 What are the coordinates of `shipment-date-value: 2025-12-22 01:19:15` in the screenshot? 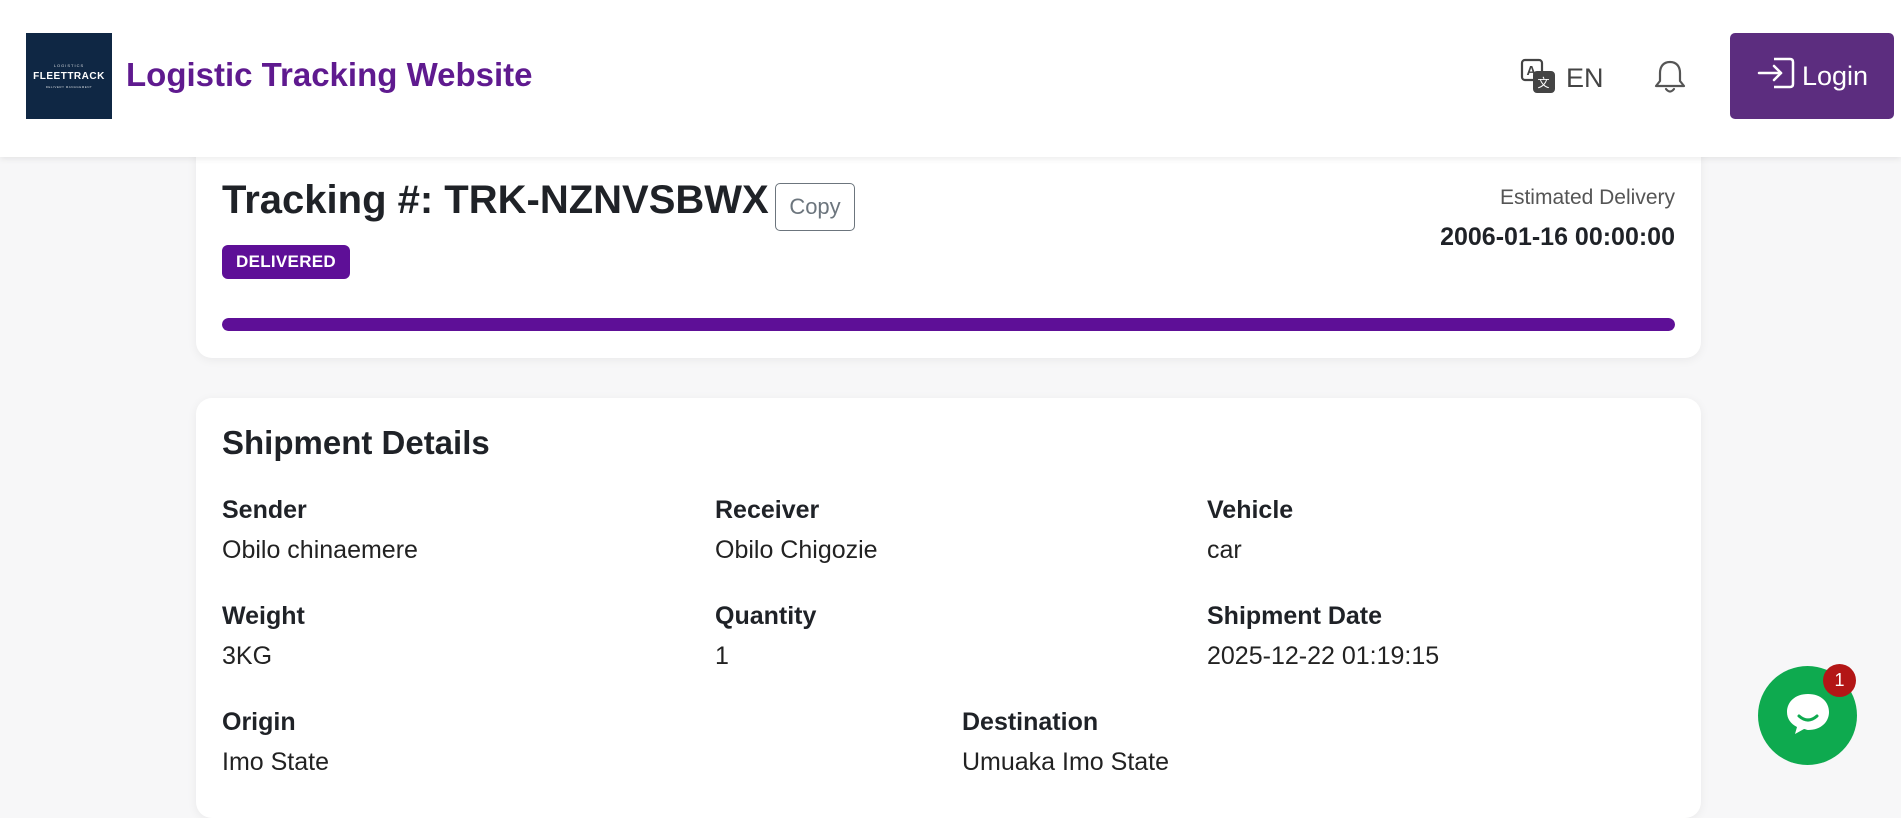 It's located at (1323, 656).